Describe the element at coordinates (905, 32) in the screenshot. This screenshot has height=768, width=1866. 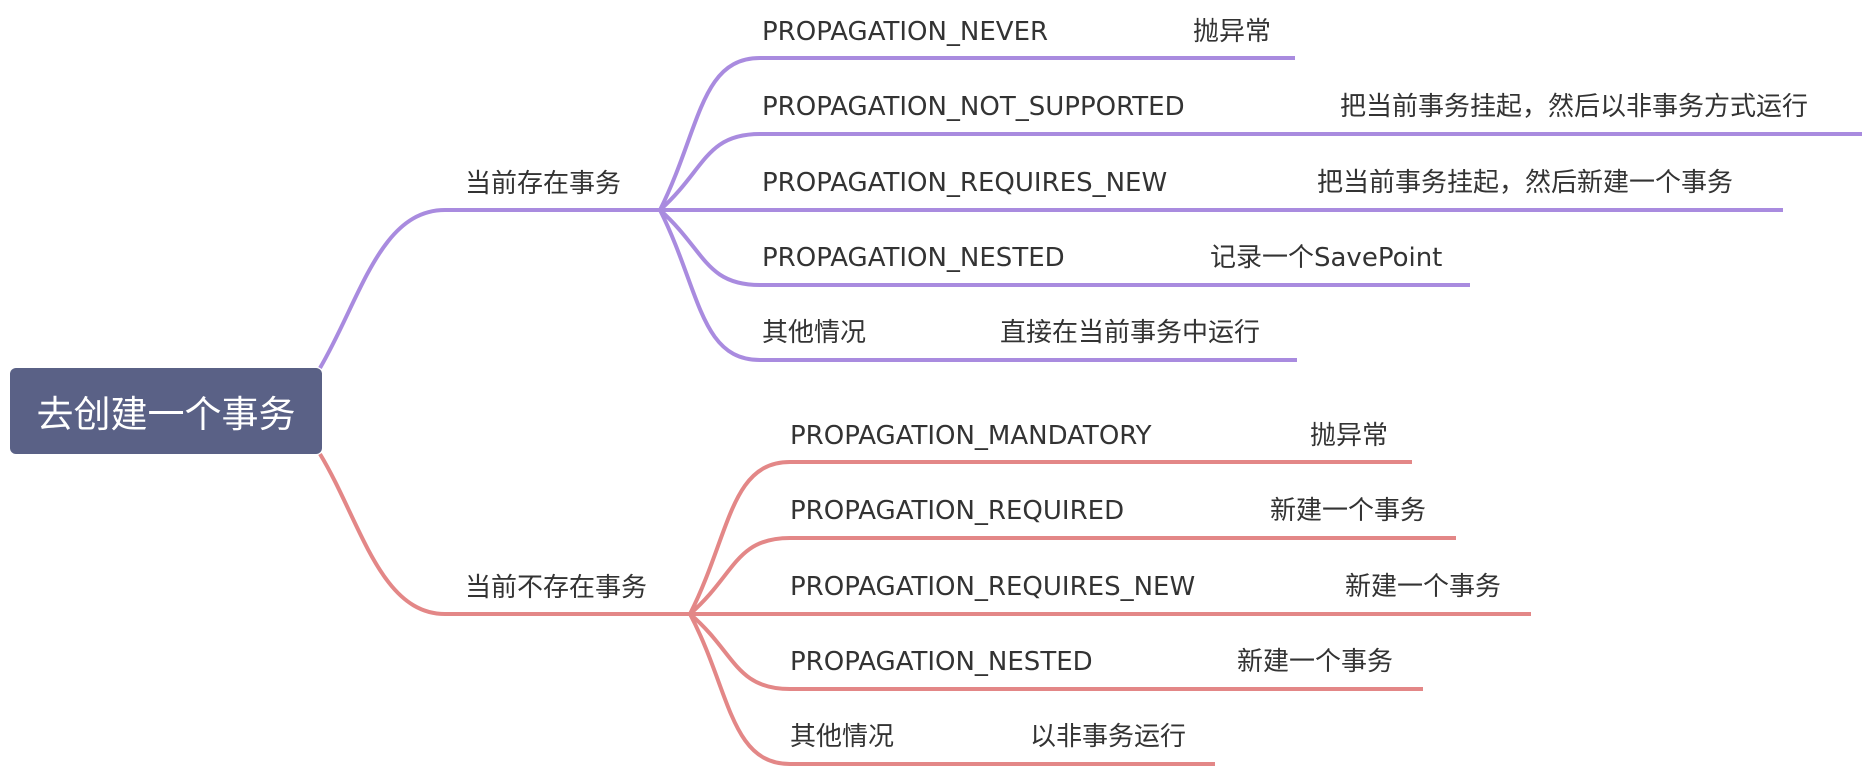
I see `leaf-key: PROPAGATION_NEVER` at that location.